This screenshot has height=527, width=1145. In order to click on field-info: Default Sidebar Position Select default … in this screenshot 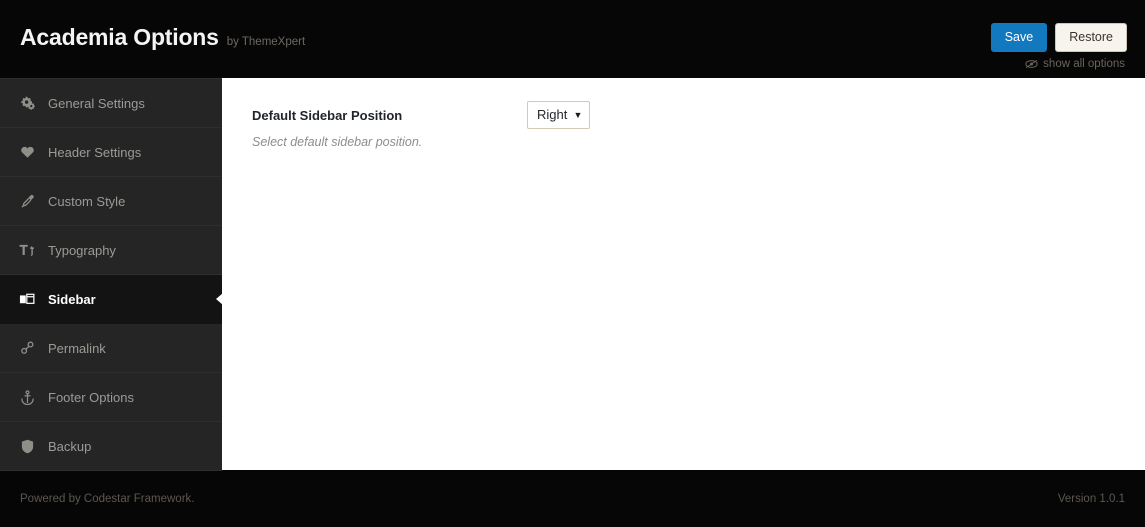, I will do `click(379, 127)`.